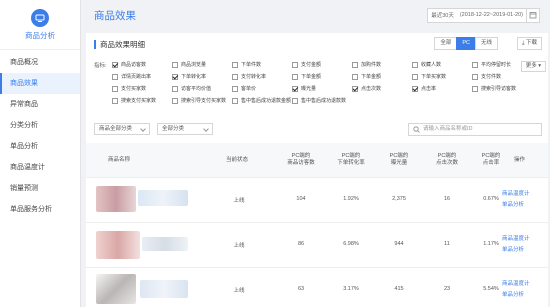 The width and height of the screenshot is (550, 307). Describe the element at coordinates (40, 167) in the screenshot. I see `sidebar-item-thermometer: 商品温度计` at that location.